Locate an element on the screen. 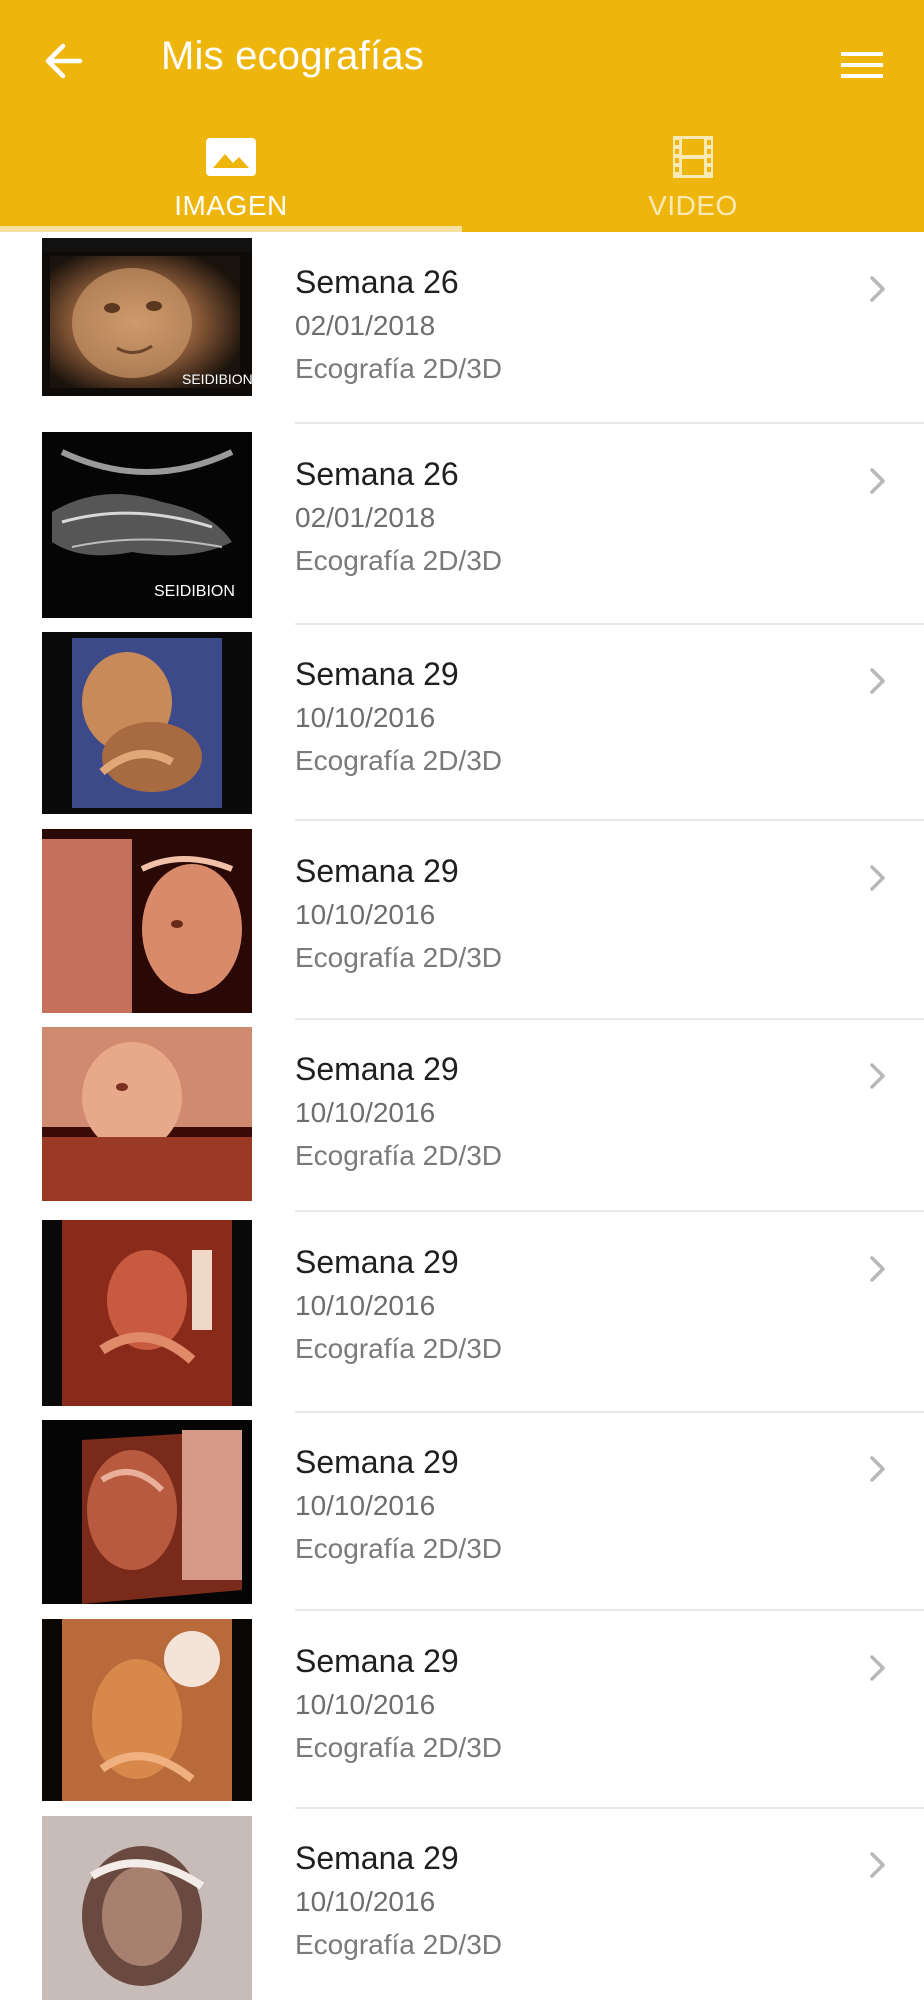 The width and height of the screenshot is (924, 2000). back-button is located at coordinates (63, 61).